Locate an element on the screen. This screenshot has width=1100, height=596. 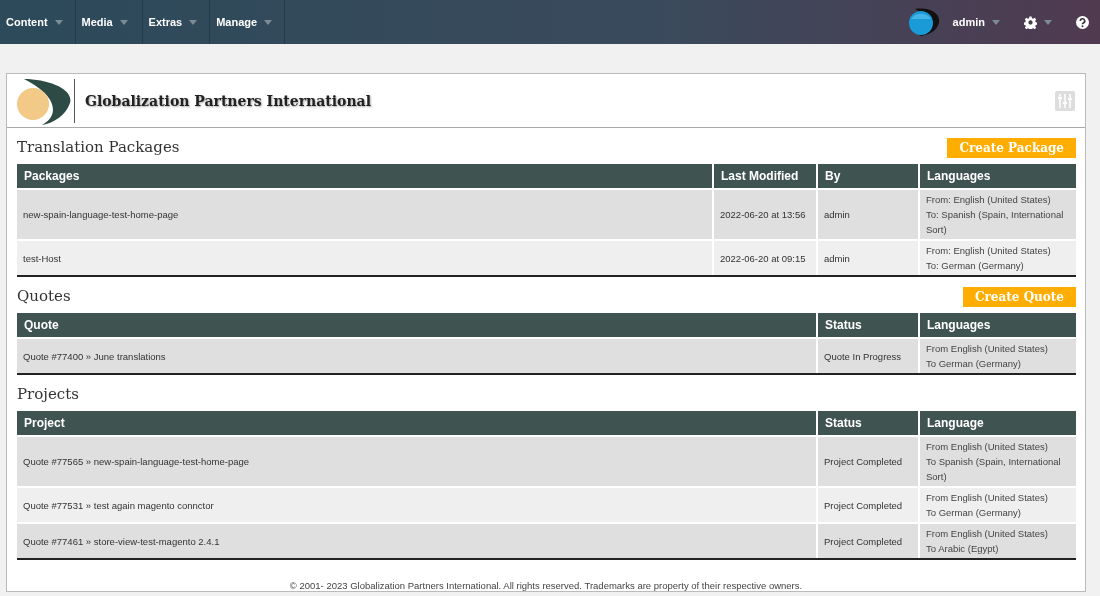
copyright-text: © 2001- 2023 Globalization Partners International. All rights reserved. Trademarks are property of their respective owners. is located at coordinates (546, 585).